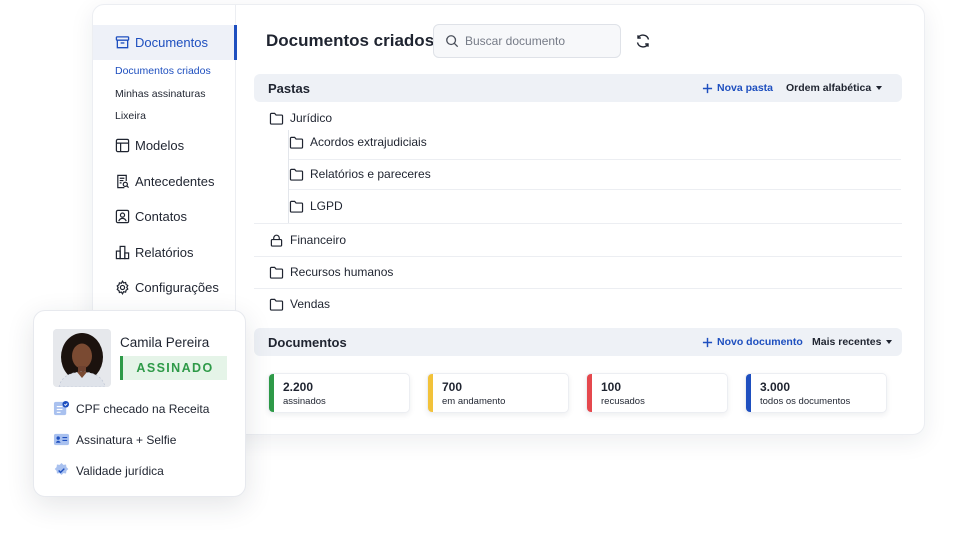 Image resolution: width=954 pixels, height=546 pixels. I want to click on stat-value: 3.000, so click(775, 387).